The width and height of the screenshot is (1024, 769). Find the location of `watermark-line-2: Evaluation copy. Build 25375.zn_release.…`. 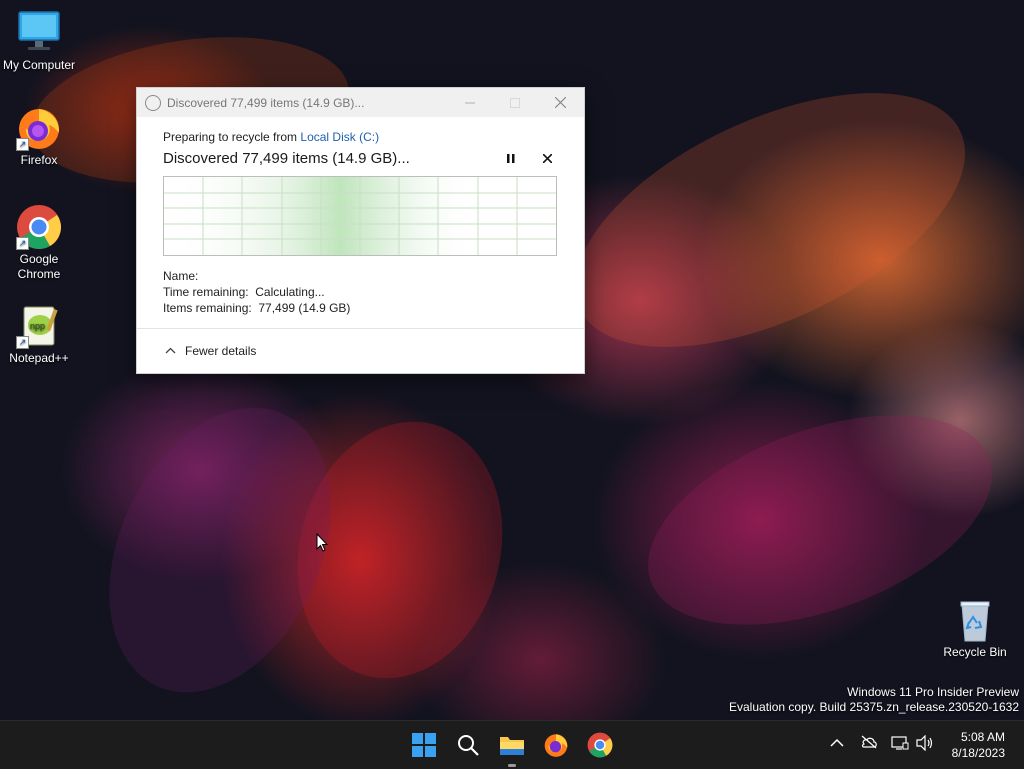

watermark-line-2: Evaluation copy. Build 25375.zn_release.… is located at coordinates (874, 707).